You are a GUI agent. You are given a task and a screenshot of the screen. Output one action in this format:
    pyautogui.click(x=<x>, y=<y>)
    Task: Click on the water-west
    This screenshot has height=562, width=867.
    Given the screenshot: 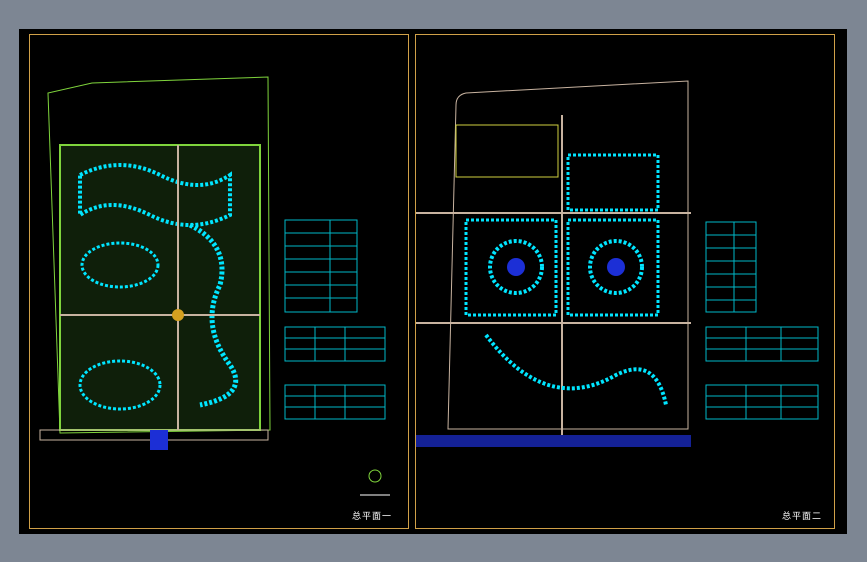 What is the action you would take?
    pyautogui.click(x=516, y=267)
    